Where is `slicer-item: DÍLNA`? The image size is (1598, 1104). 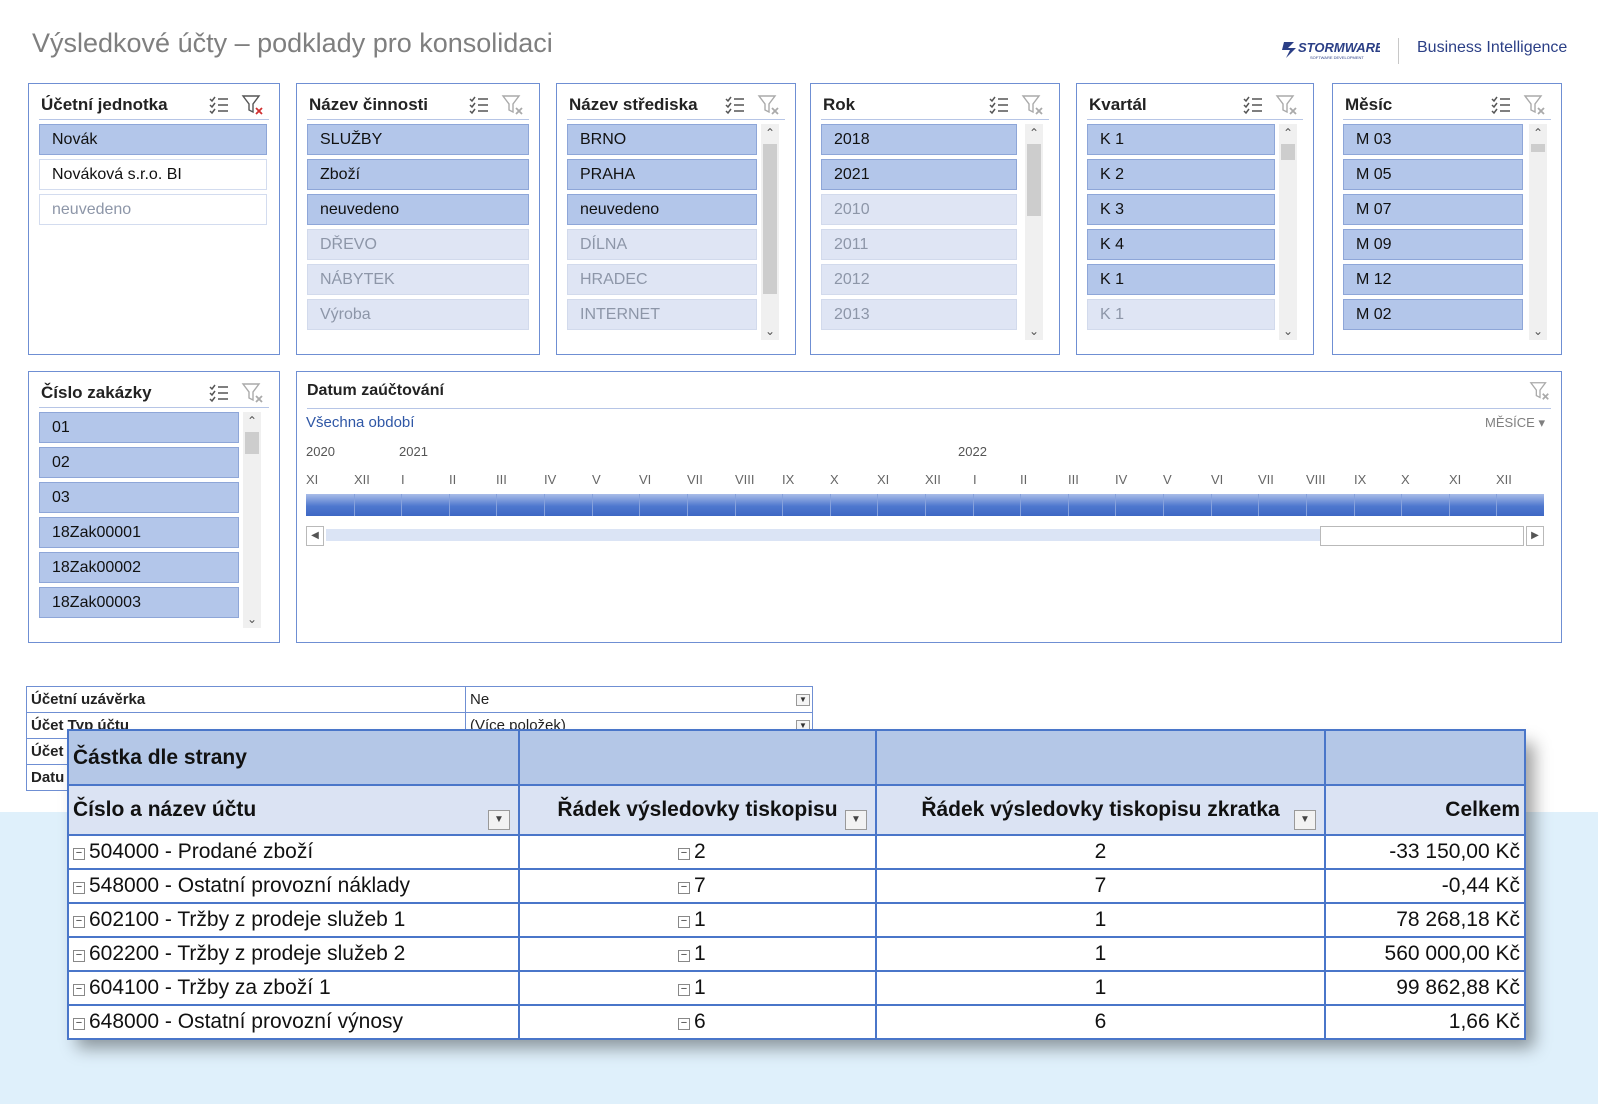 slicer-item: DÍLNA is located at coordinates (662, 244).